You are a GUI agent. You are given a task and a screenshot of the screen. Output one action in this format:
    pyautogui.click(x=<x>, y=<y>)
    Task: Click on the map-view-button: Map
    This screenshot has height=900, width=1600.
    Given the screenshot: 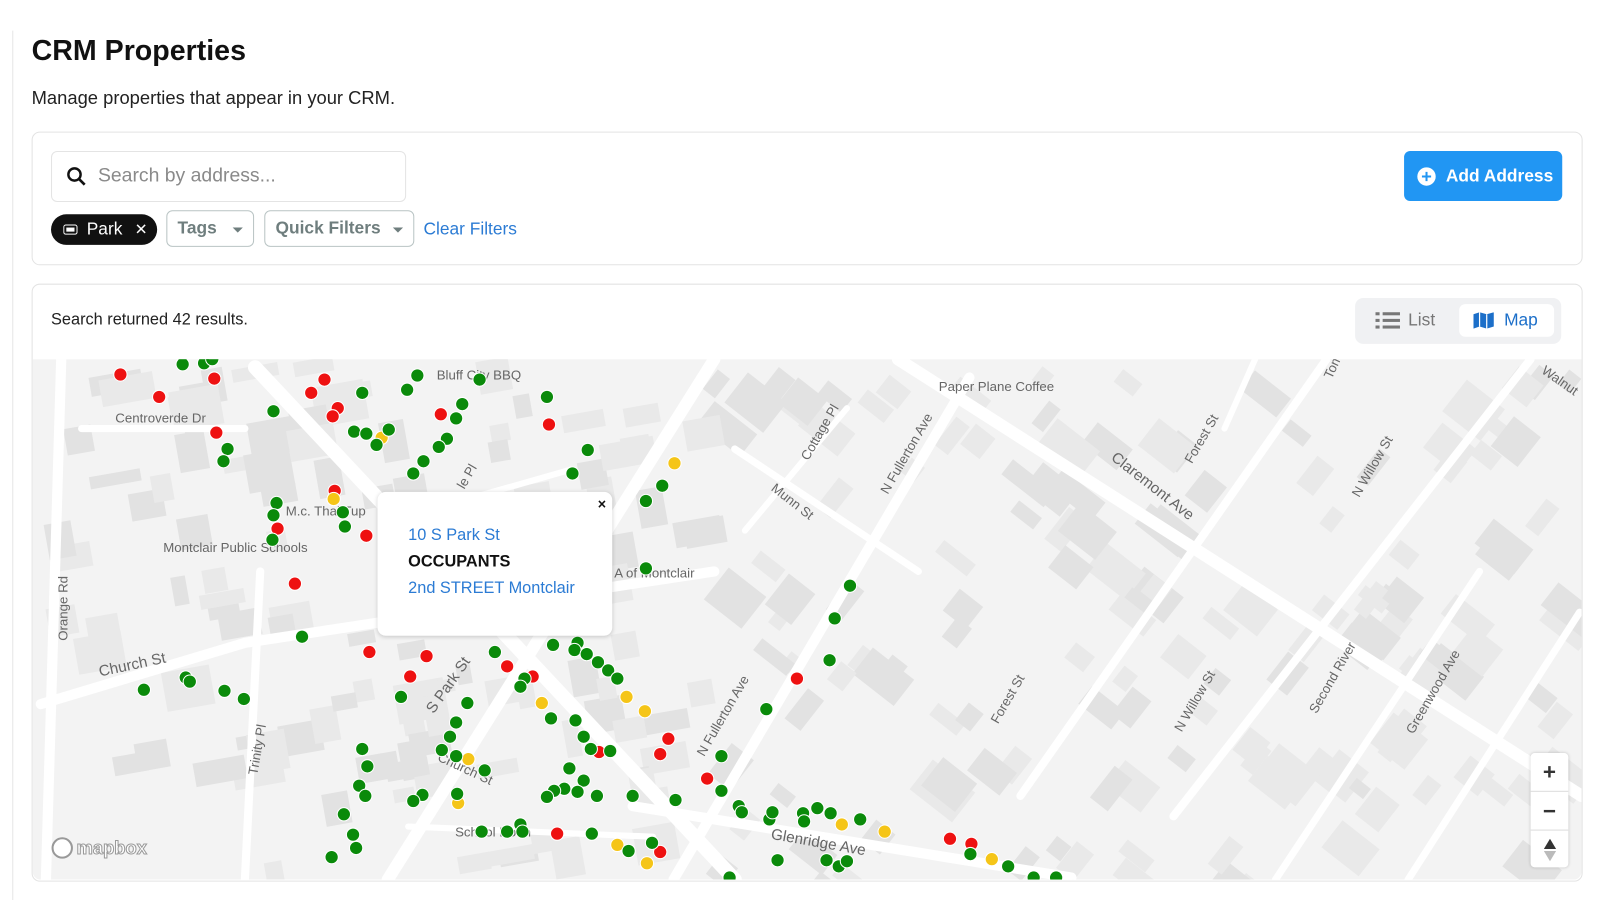 What is the action you would take?
    pyautogui.click(x=1507, y=320)
    